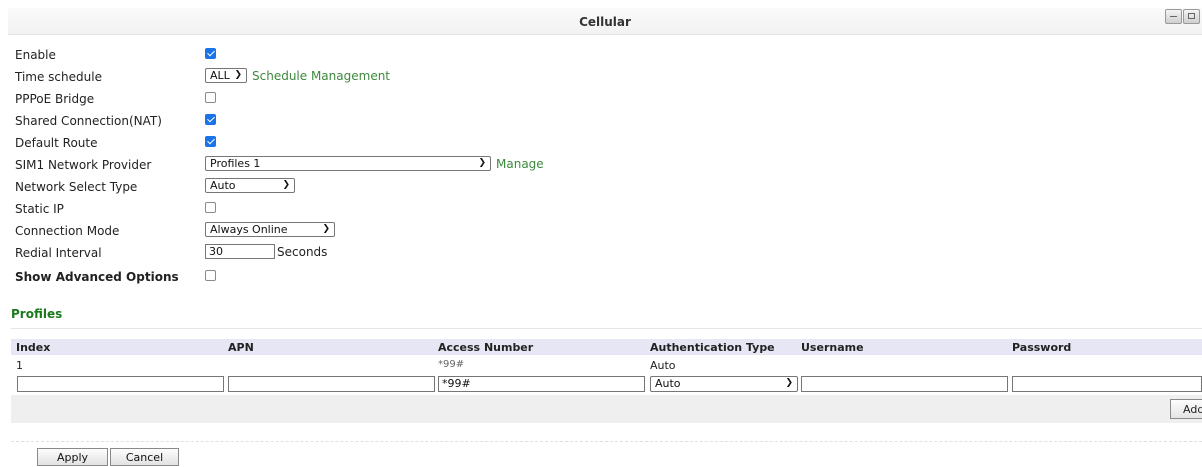 The height and width of the screenshot is (467, 1202). I want to click on row-access-number-cell: *99#, so click(451, 364).